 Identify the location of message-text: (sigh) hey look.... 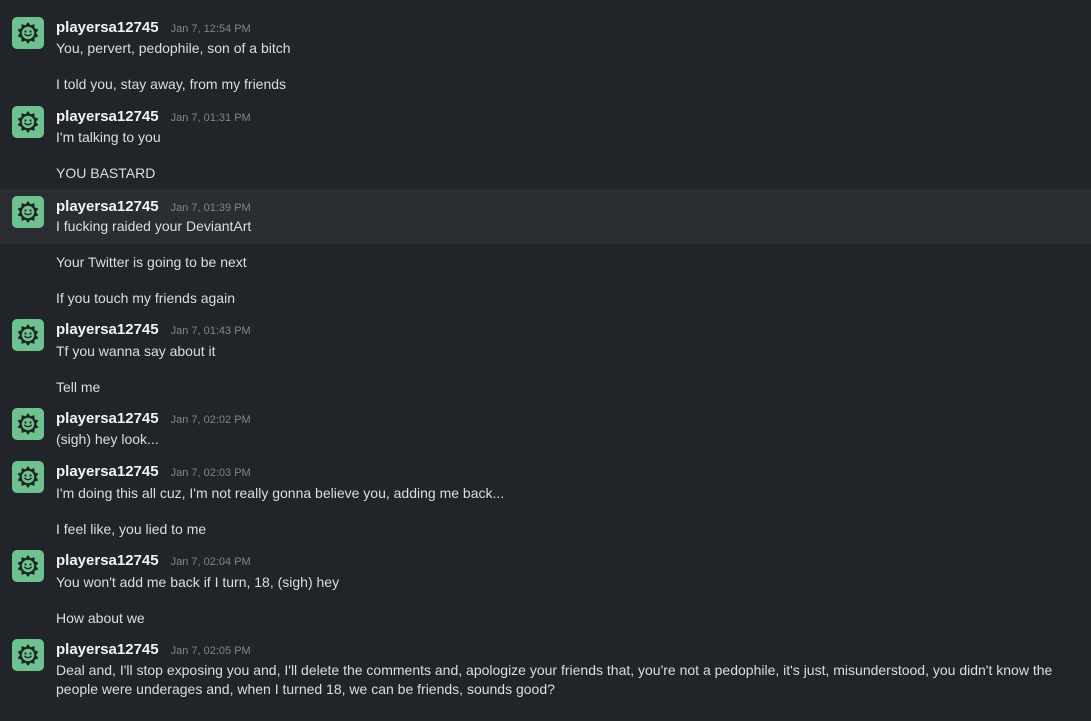
(107, 439).